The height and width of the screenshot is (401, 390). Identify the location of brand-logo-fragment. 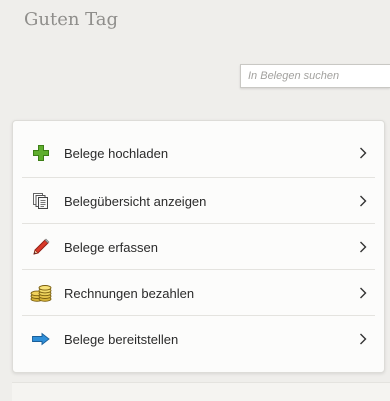
(261, 3).